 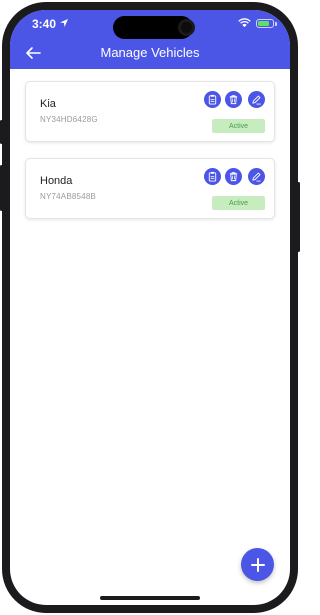 What do you see at coordinates (150, 188) in the screenshot?
I see `vehicle-card: Honda NY74AB8548B Active` at bounding box center [150, 188].